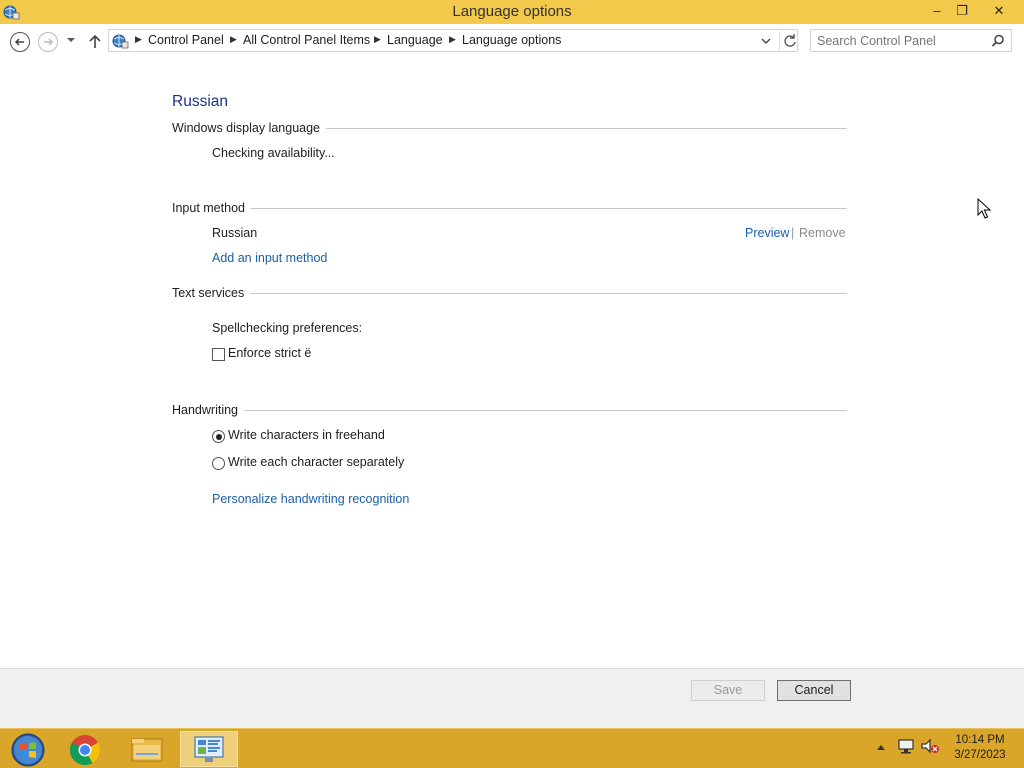  I want to click on button-bar: Save Cancel, so click(512, 698).